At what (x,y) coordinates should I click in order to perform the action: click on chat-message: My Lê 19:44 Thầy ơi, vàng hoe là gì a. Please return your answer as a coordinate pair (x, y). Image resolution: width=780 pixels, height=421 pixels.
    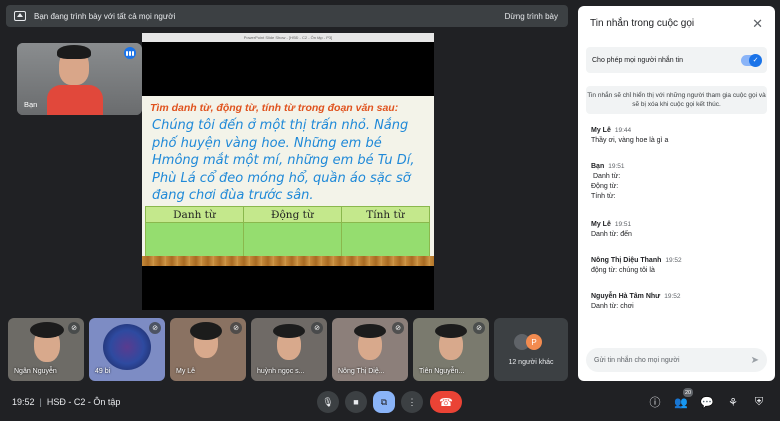
    Looking at the image, I should click on (678, 136).